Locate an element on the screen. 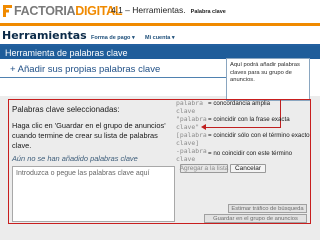 The image size is (320, 240). logo-text-factoria: FACTORIA is located at coordinates (45, 11).